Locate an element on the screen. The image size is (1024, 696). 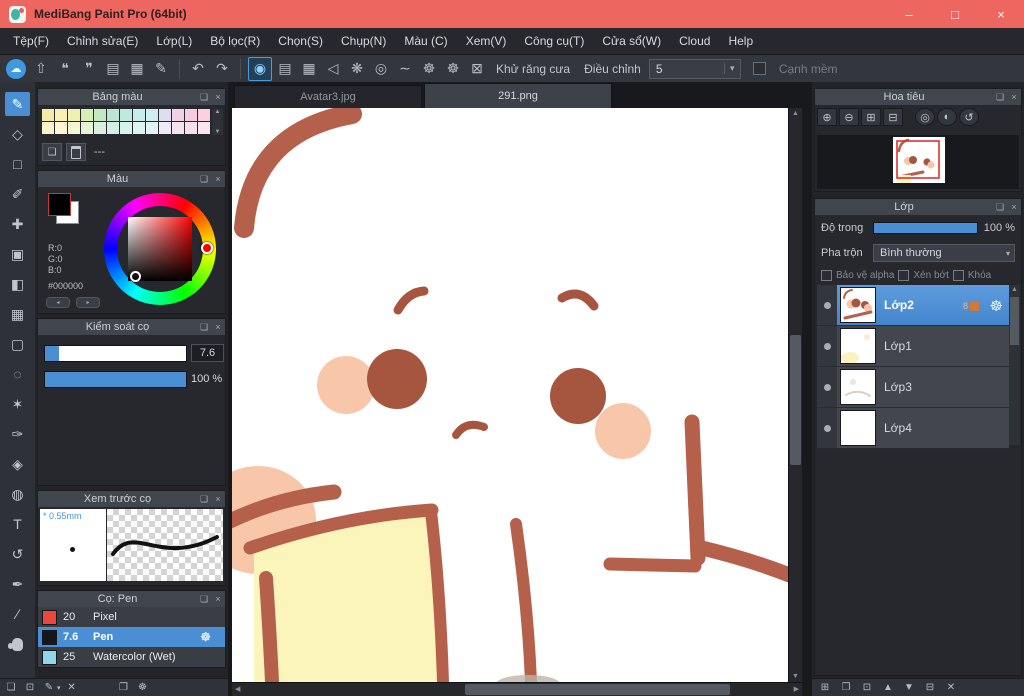
move-layer-down-button: ▼ is located at coordinates (909, 687).